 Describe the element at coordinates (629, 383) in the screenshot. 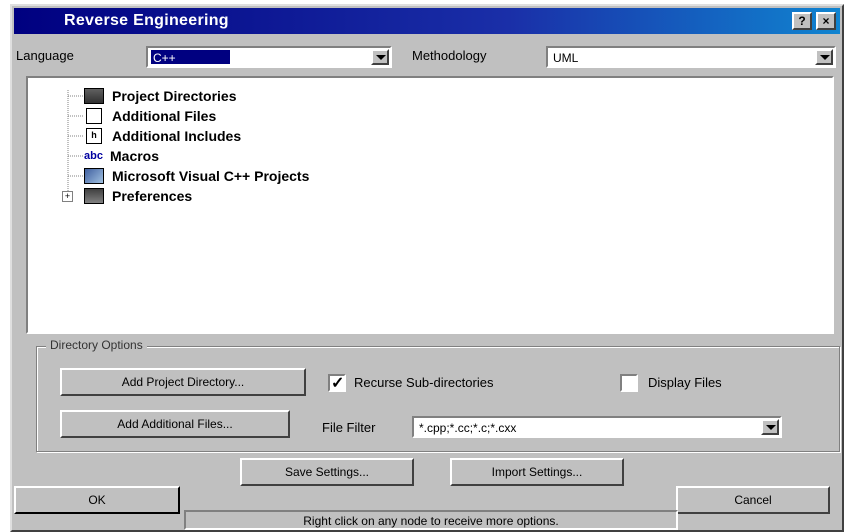

I see `display-files-checkbox` at that location.